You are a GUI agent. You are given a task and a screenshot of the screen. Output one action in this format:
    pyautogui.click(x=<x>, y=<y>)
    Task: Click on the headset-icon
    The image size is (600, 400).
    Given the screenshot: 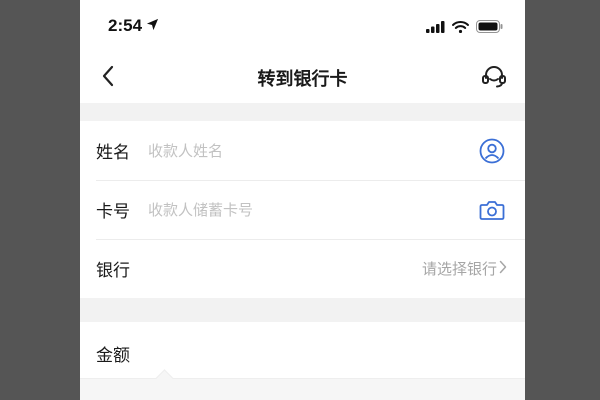 What is the action you would take?
    pyautogui.click(x=494, y=79)
    